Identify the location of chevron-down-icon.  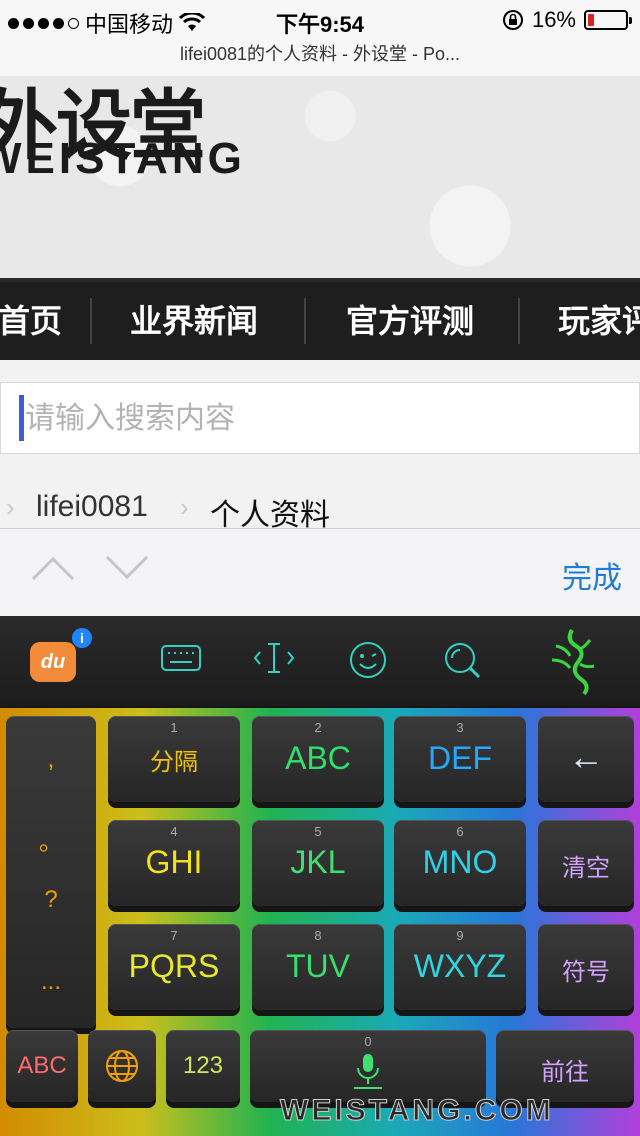
(127, 568).